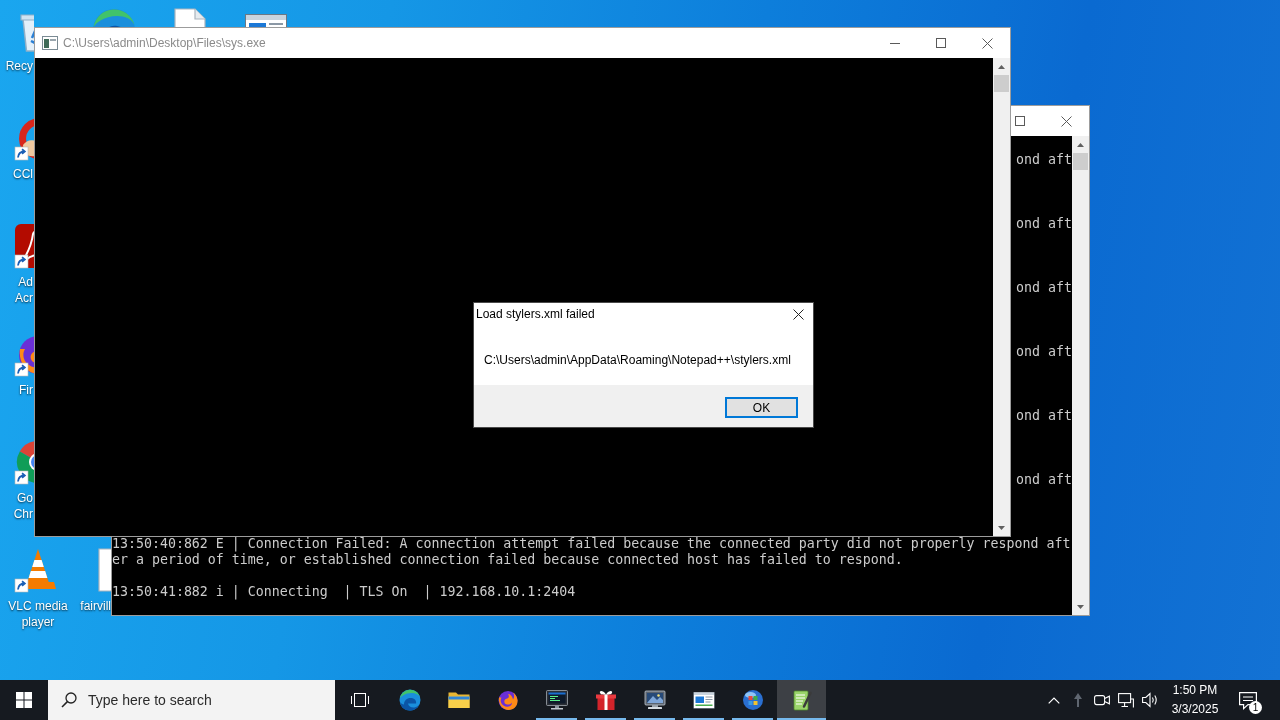 The width and height of the screenshot is (1280, 720). I want to click on computer-icon, so click(654, 700).